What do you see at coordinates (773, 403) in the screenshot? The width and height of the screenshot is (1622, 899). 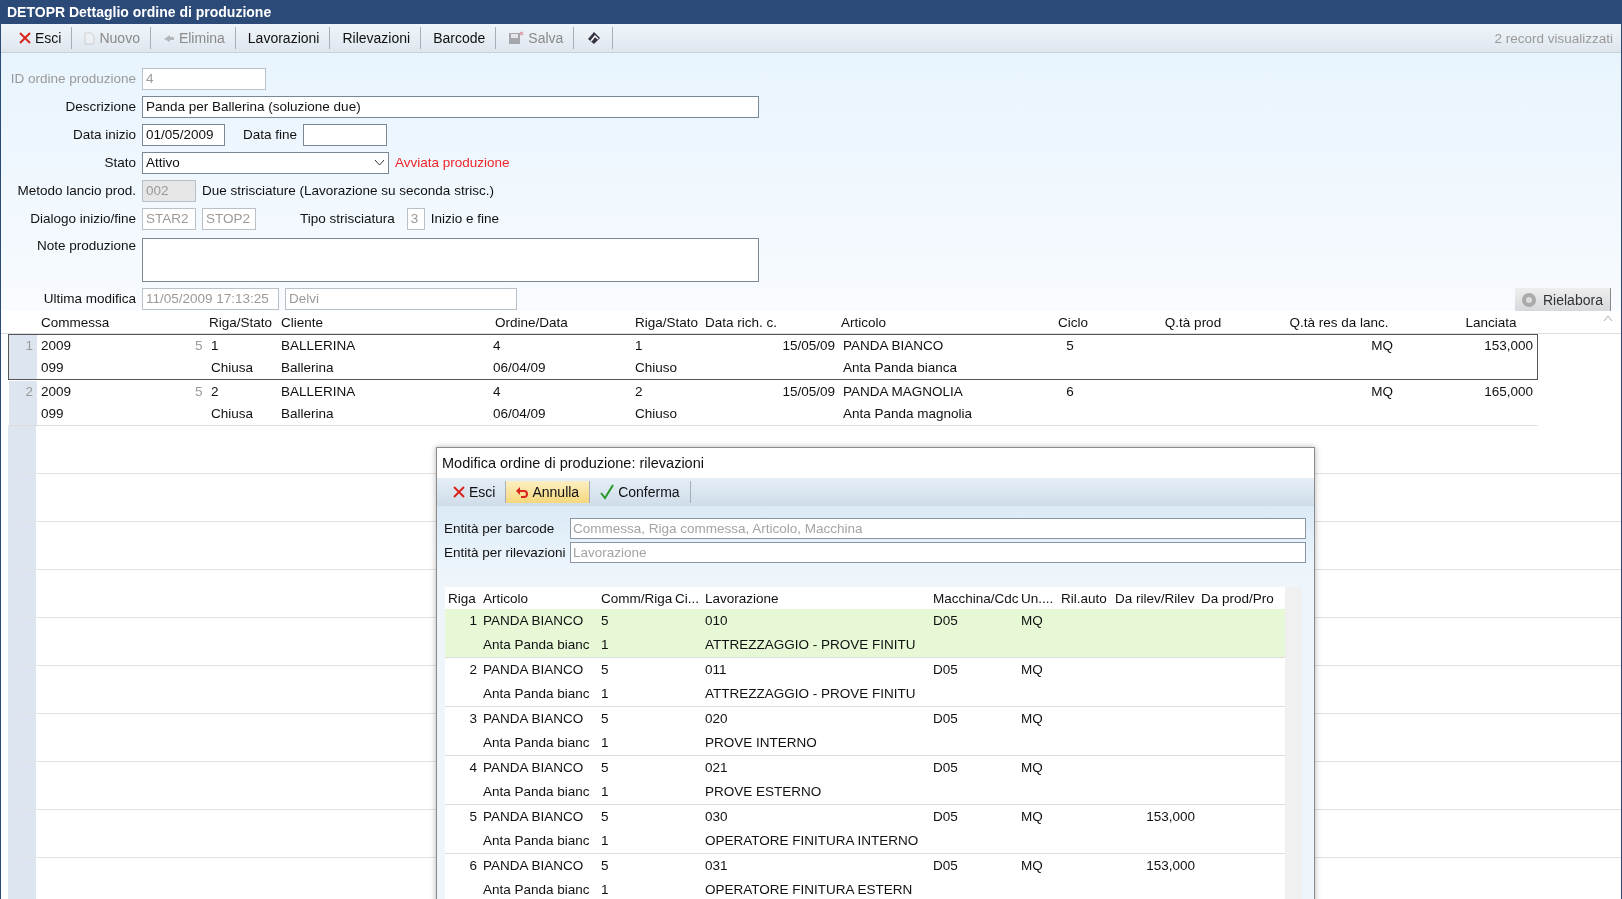 I see `table-row: 2 2009 099 5 2 Chiusa BALLERINA Ballerina 4 06/04/09 2 Chiuso 15/05/09 PANDA MAGNOLIA Anta Panda magnolia 6 MQ 165,000` at bounding box center [773, 403].